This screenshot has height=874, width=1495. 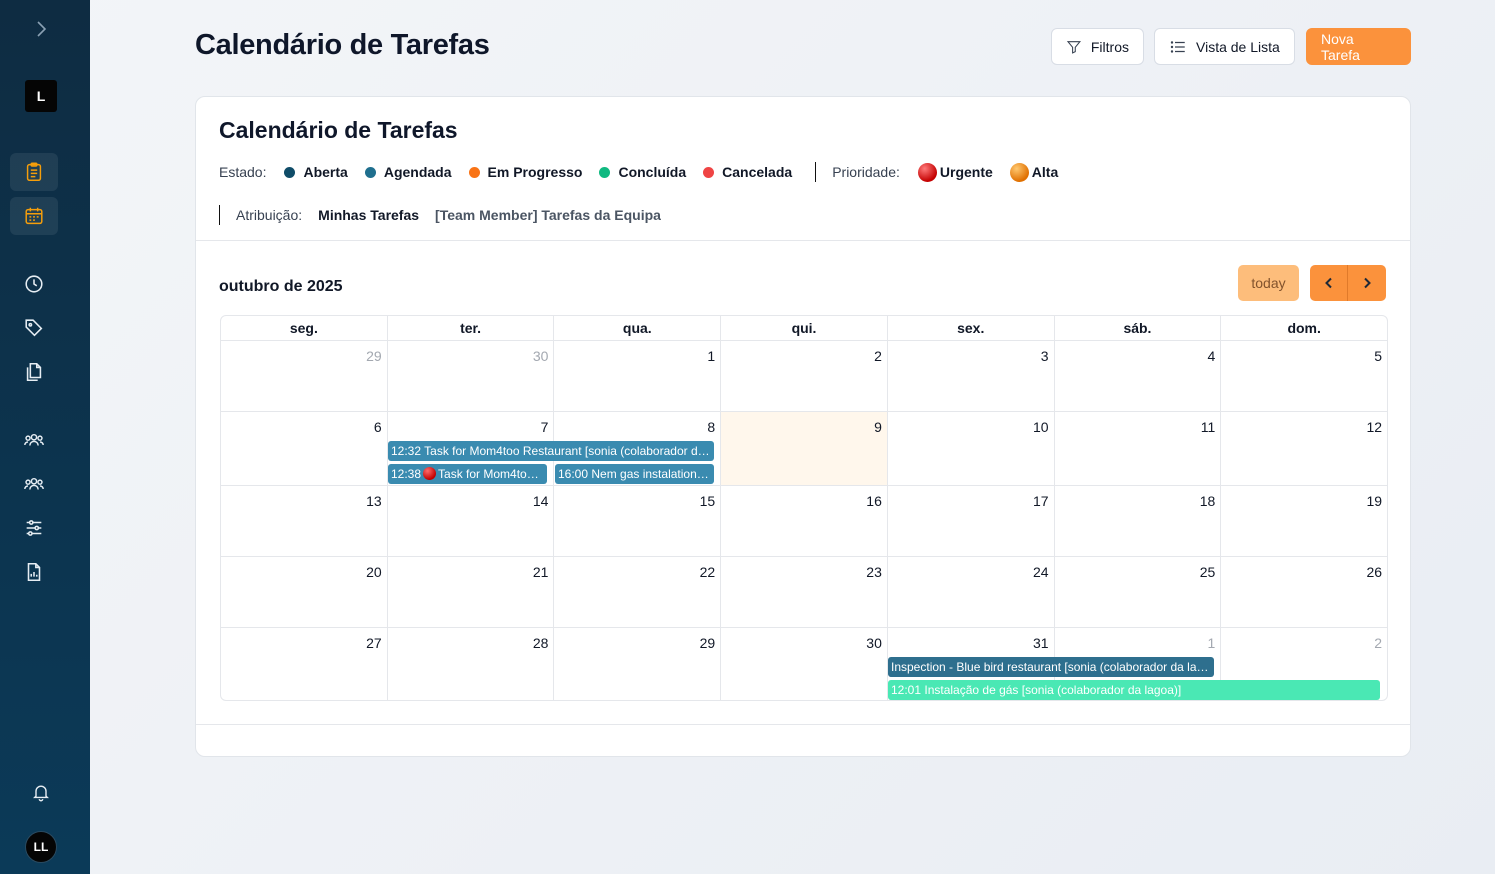 I want to click on sidebar-item-history, so click(x=34, y=284).